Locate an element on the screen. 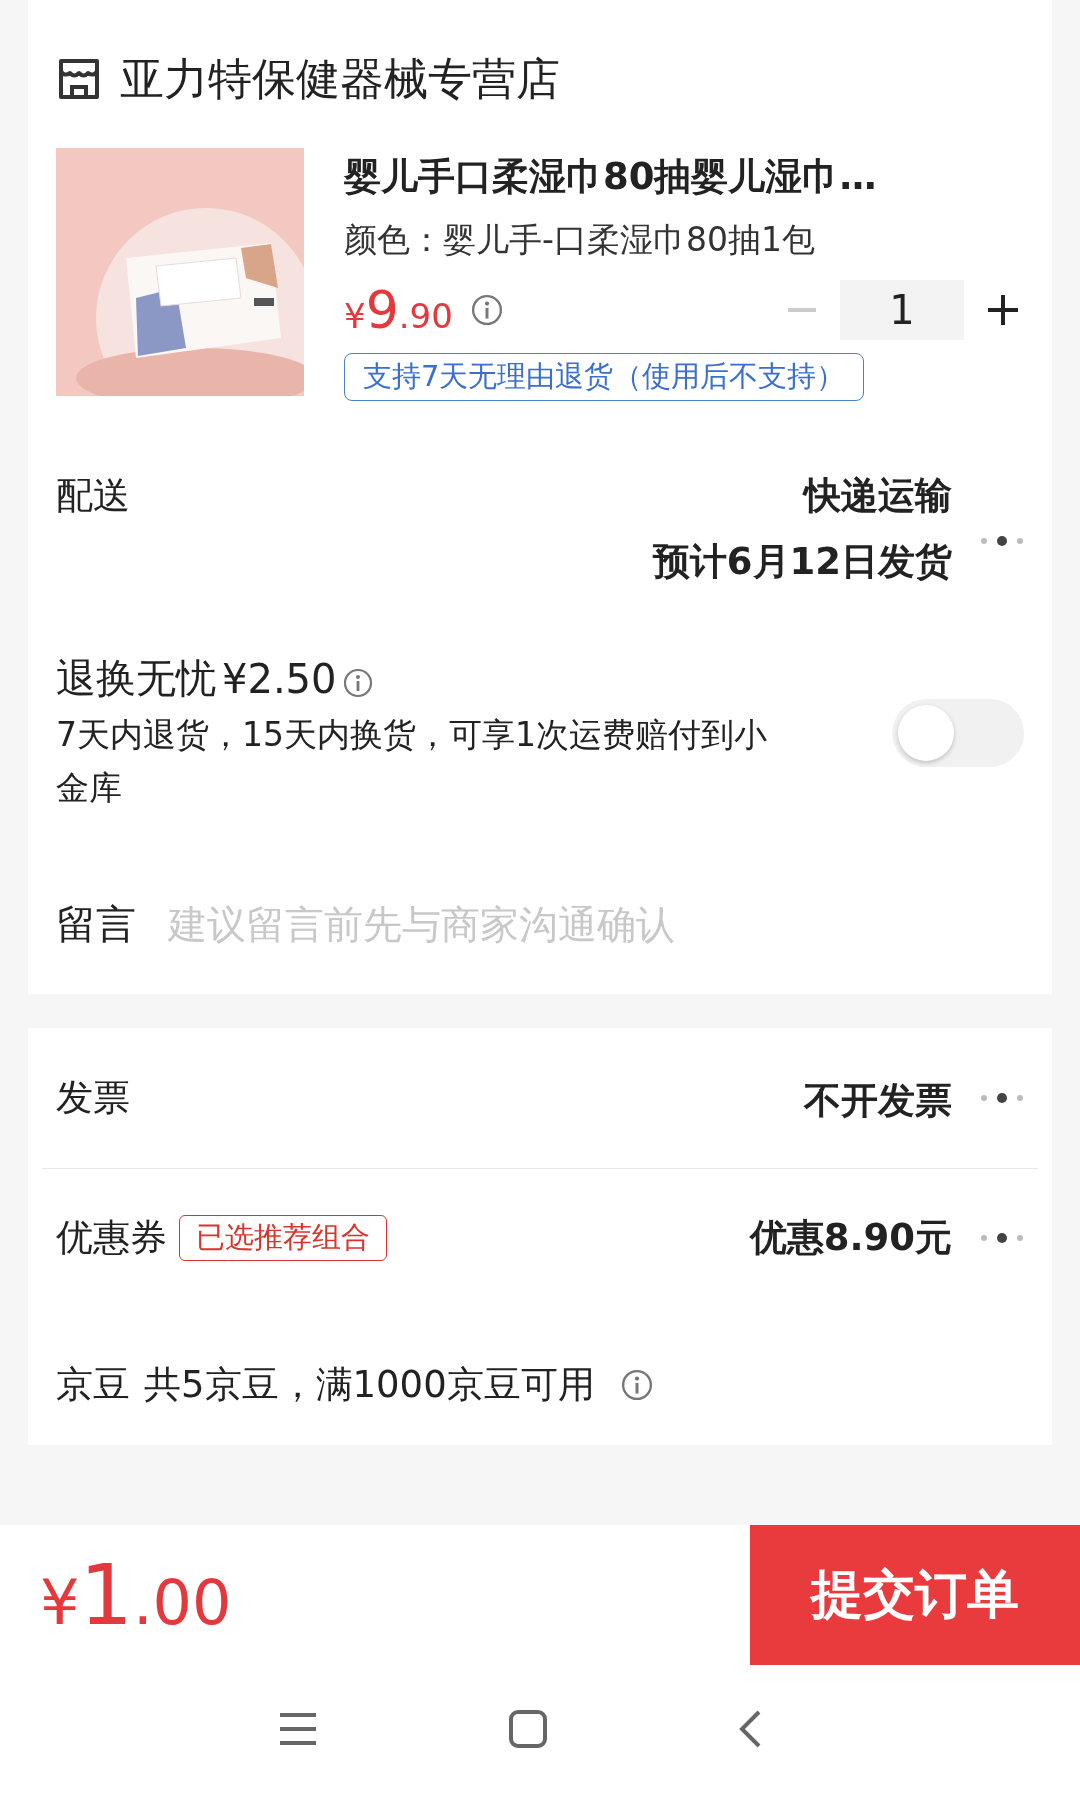  delivery-method: 快递运输 is located at coordinates (878, 496).